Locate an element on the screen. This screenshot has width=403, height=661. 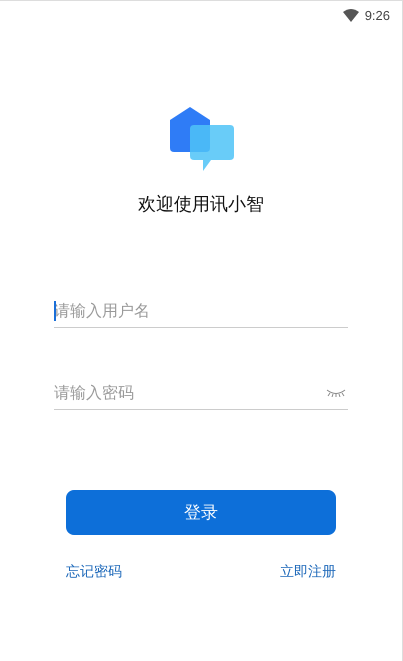
closed-eye-icon is located at coordinates (336, 393).